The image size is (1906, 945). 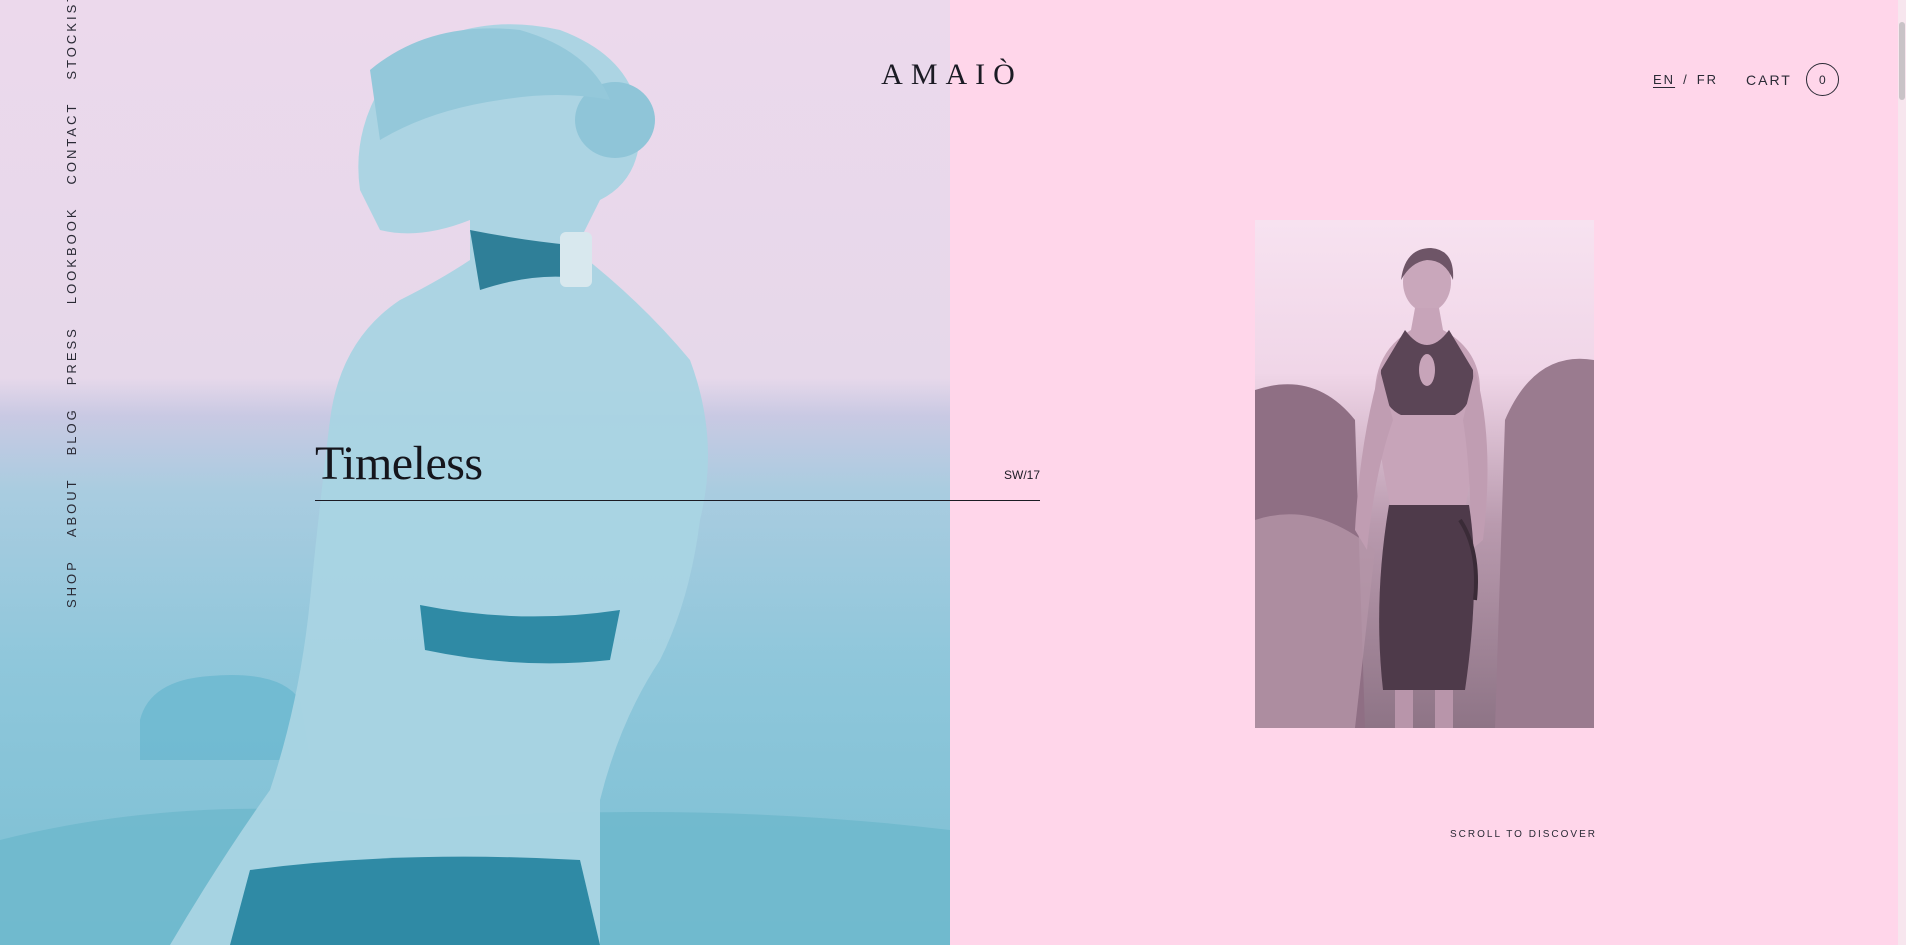 I want to click on cart-button: CART 0, so click(x=1792, y=79).